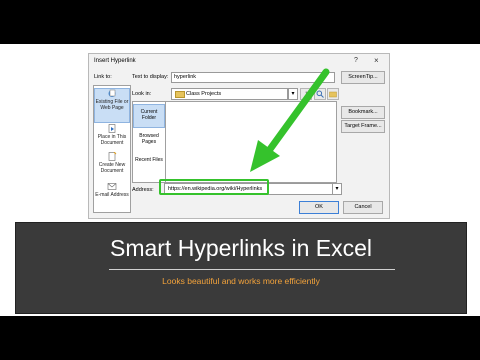  What do you see at coordinates (239, 61) in the screenshot?
I see `dialog-titlebar: Insert Hyperlink ? ×` at bounding box center [239, 61].